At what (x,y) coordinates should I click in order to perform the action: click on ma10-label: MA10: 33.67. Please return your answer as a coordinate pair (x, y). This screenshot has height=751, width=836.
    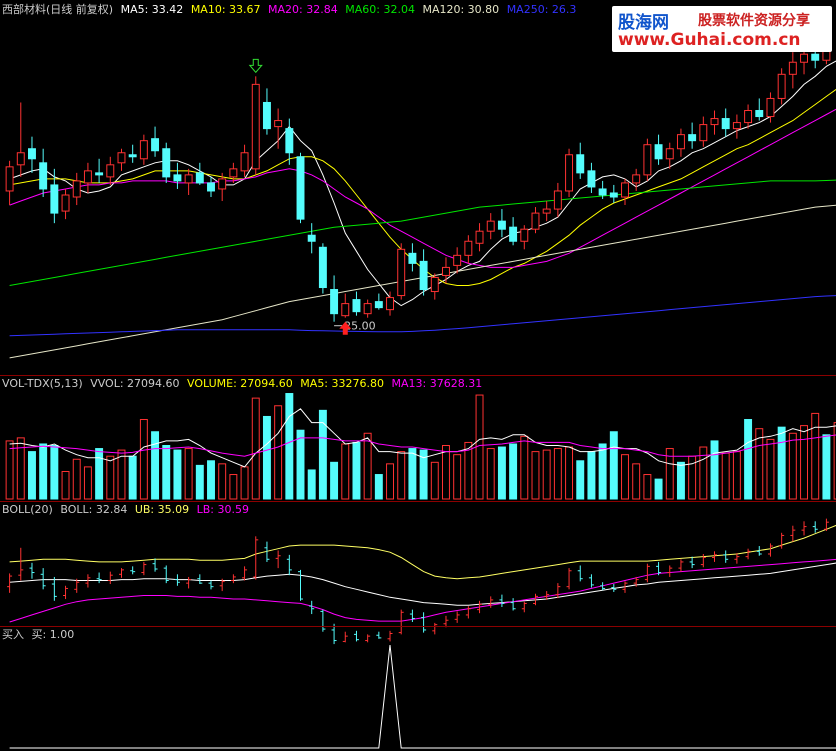
    Looking at the image, I should click on (225, 9).